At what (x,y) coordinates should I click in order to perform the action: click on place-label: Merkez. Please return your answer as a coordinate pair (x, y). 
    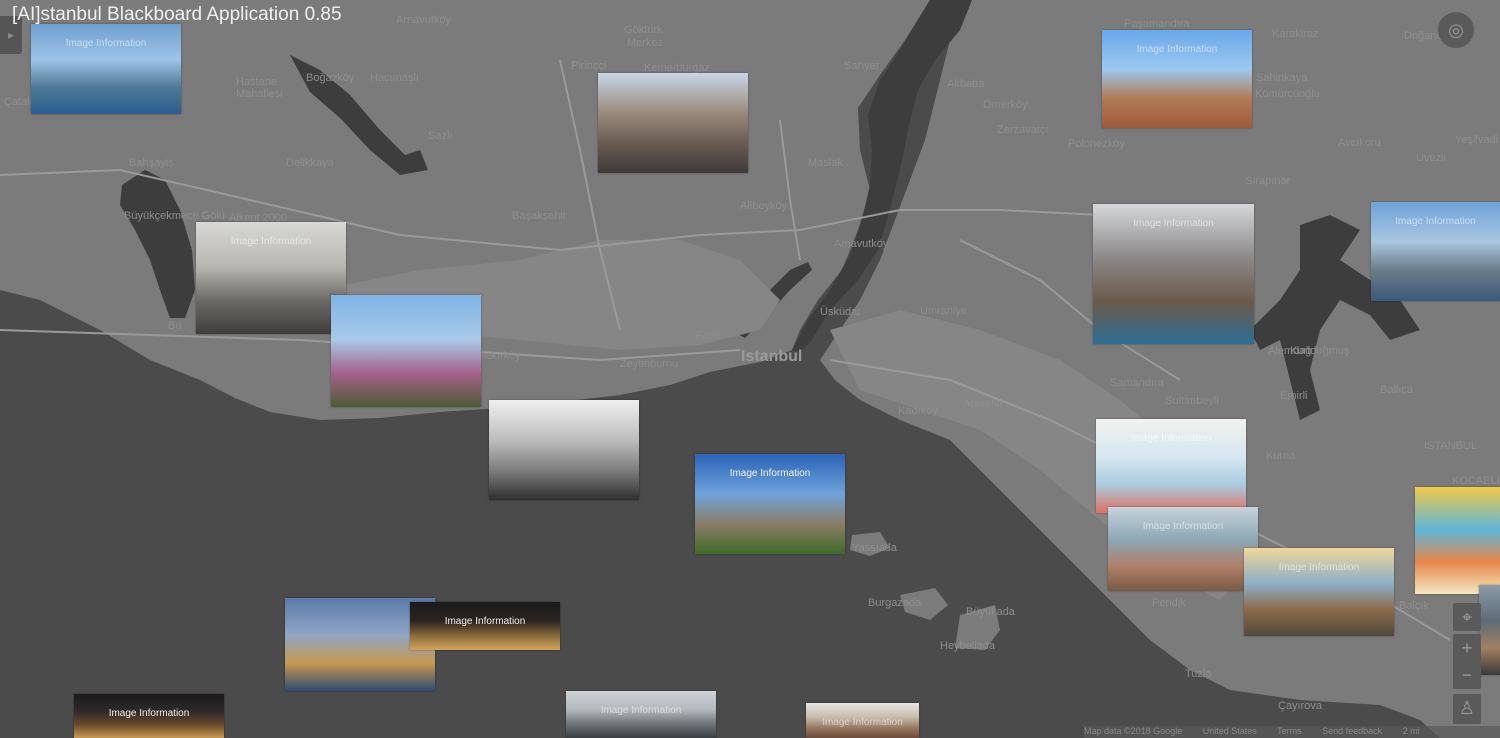
    Looking at the image, I should click on (645, 43).